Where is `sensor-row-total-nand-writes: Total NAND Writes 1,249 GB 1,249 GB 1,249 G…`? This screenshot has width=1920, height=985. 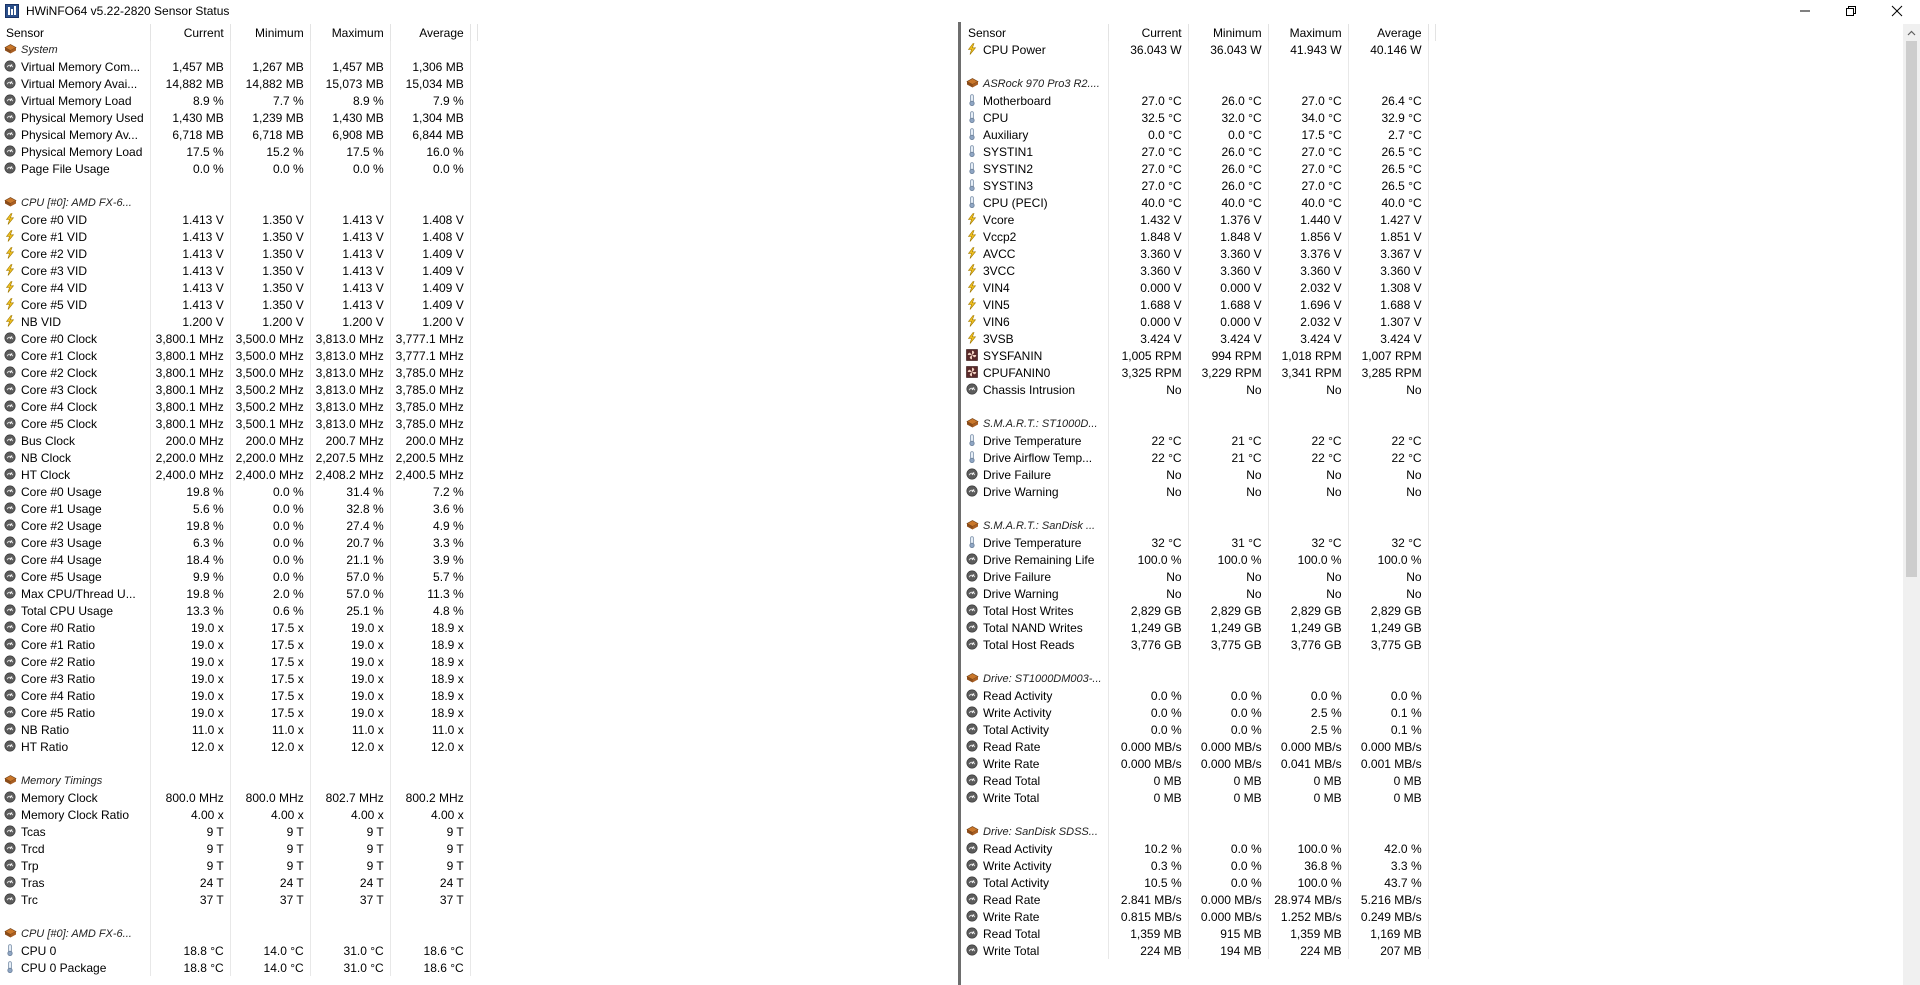 sensor-row-total-nand-writes: Total NAND Writes 1,249 GB 1,249 GB 1,249 G… is located at coordinates (1198, 627).